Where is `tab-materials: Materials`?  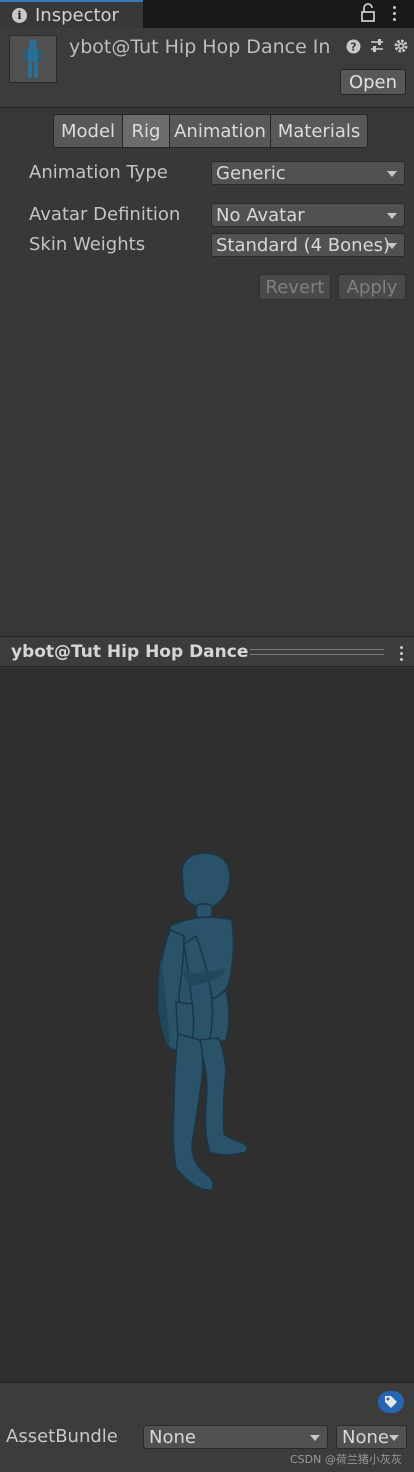
tab-materials: Materials is located at coordinates (319, 131).